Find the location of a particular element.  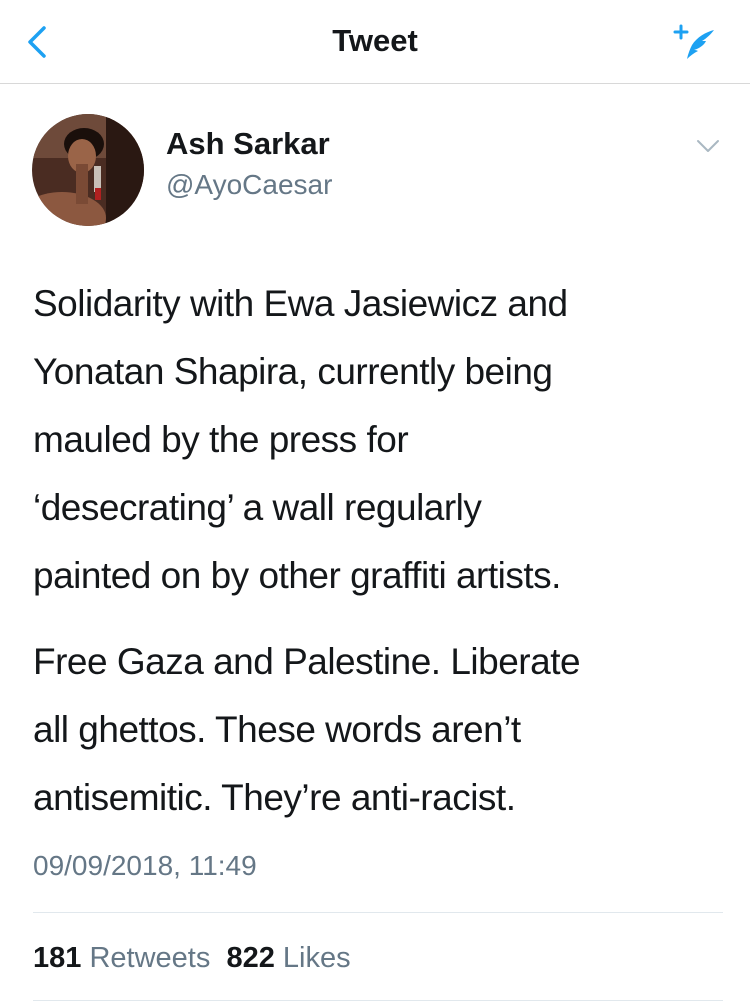

navigation-bar: Tweet is located at coordinates (375, 42).